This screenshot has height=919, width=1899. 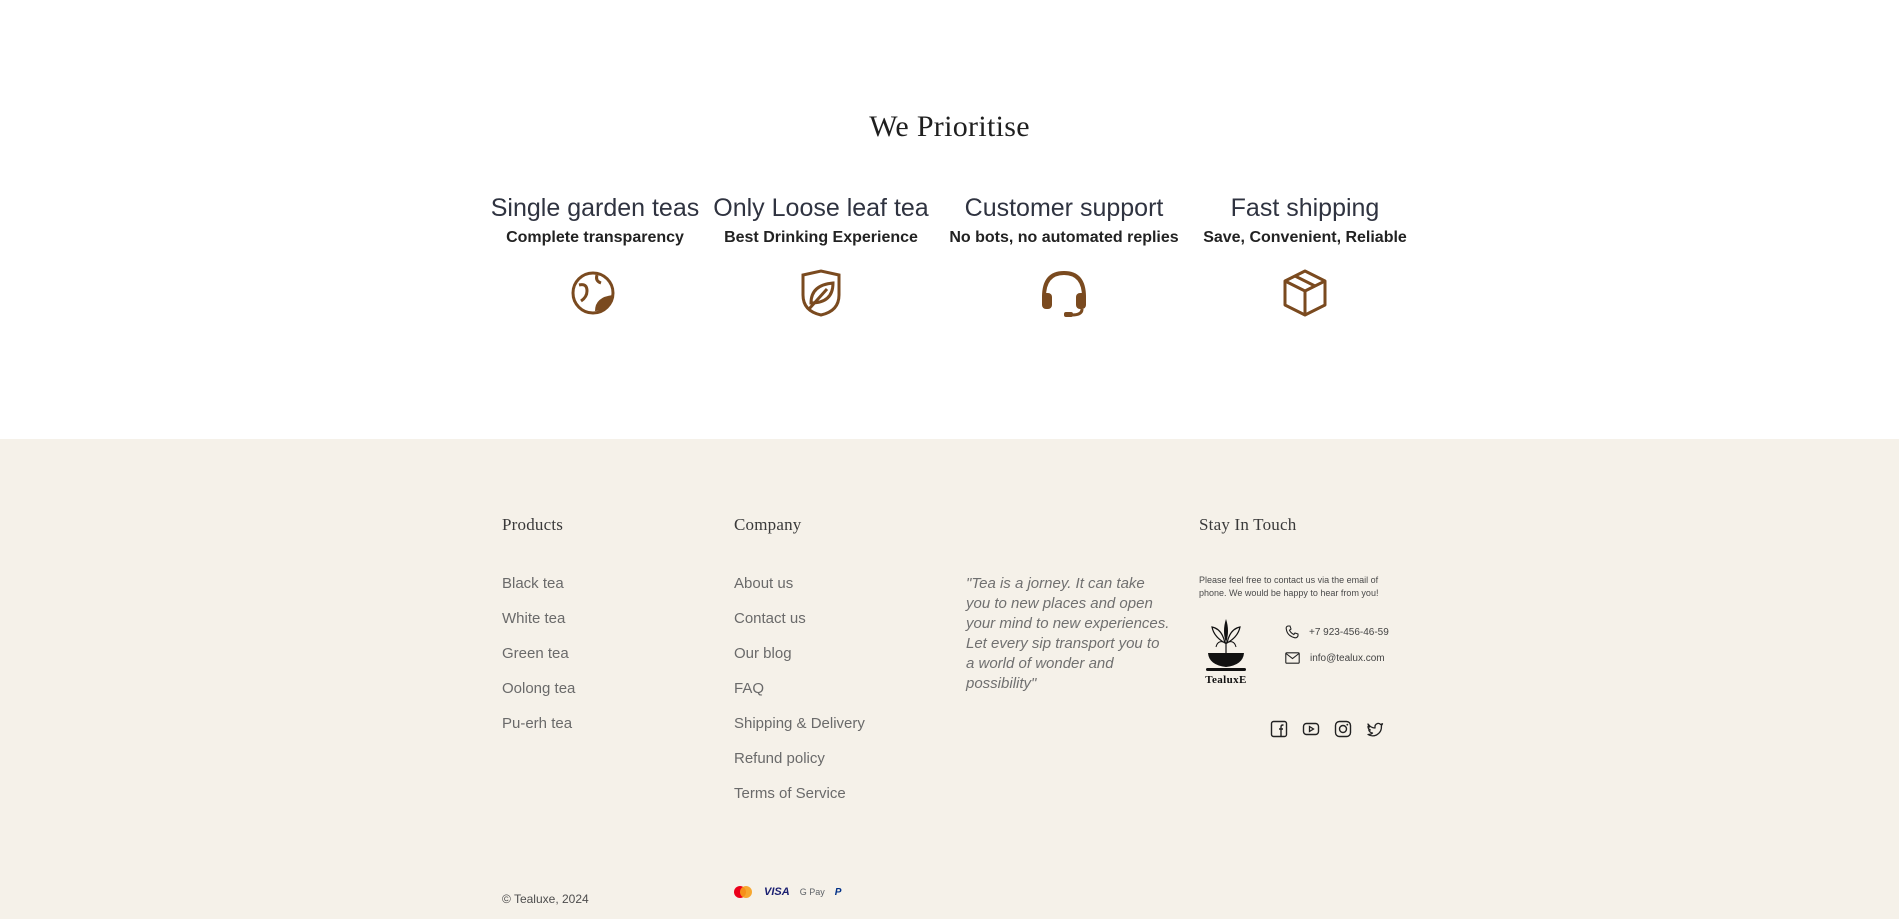 What do you see at coordinates (1305, 208) in the screenshot?
I see `feature-title: Fast shipping` at bounding box center [1305, 208].